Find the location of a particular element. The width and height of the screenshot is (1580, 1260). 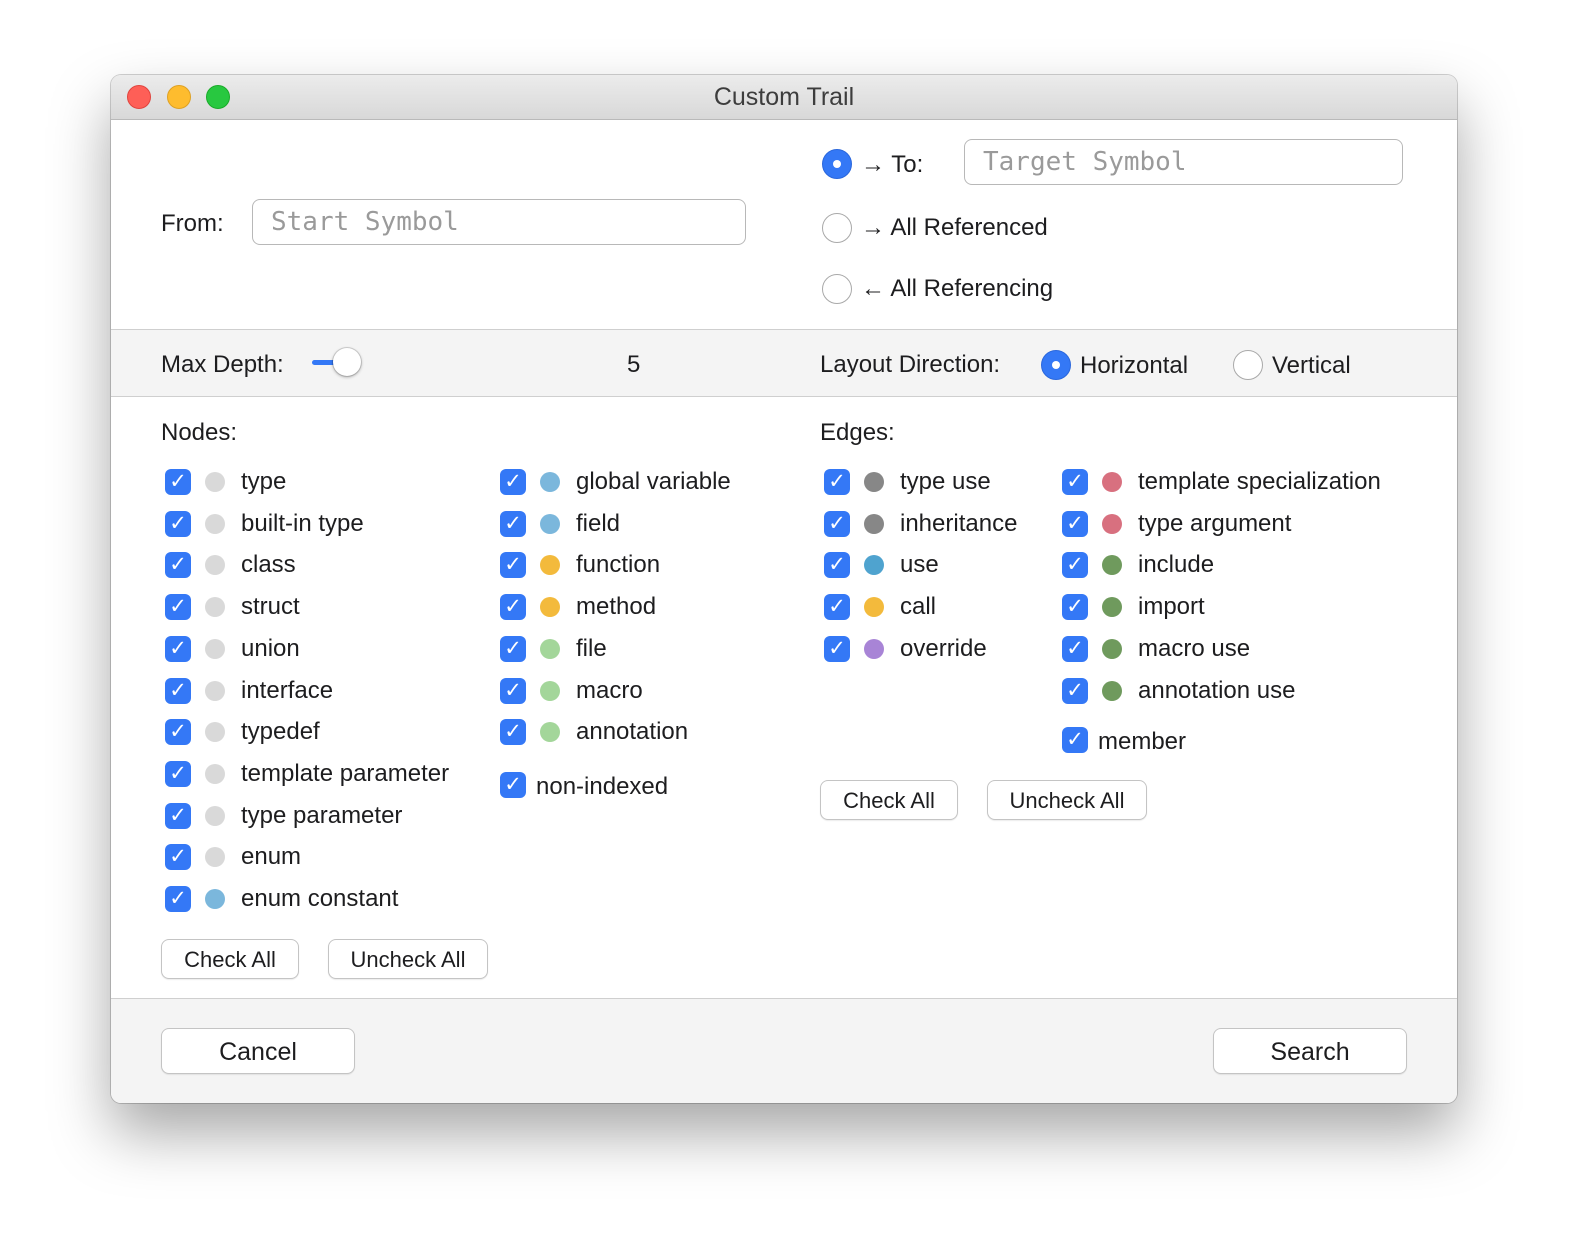

edge-color-dot-override is located at coordinates (874, 648).